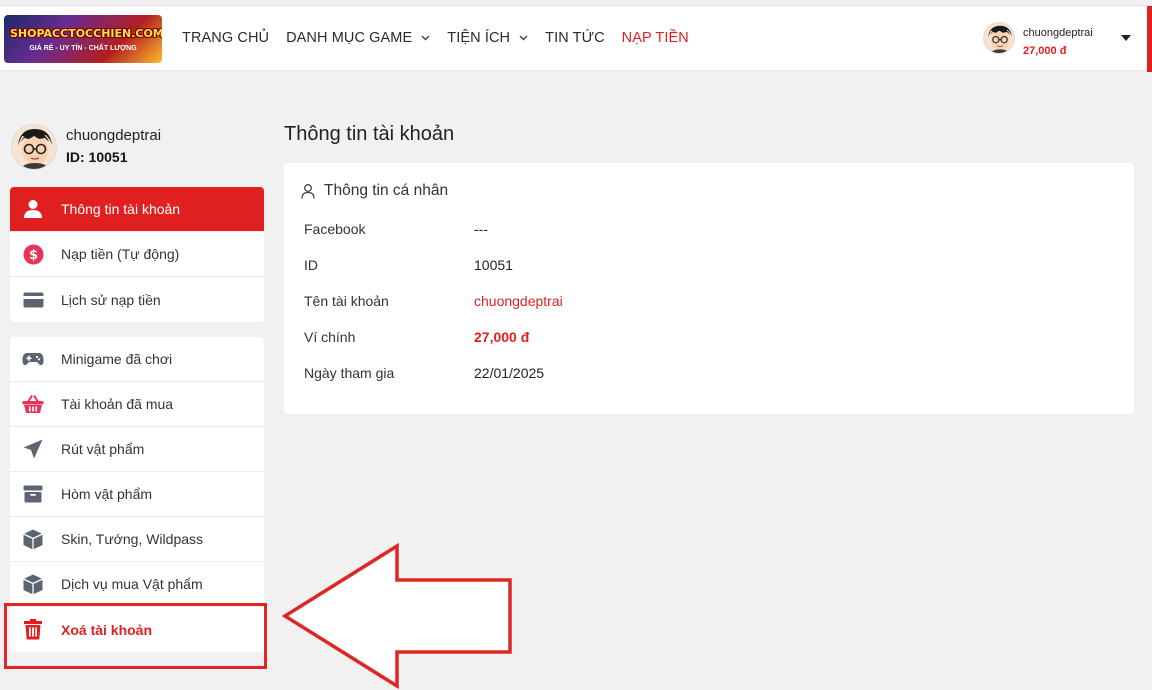 The width and height of the screenshot is (1152, 690). I want to click on info-value: ---, so click(481, 229).